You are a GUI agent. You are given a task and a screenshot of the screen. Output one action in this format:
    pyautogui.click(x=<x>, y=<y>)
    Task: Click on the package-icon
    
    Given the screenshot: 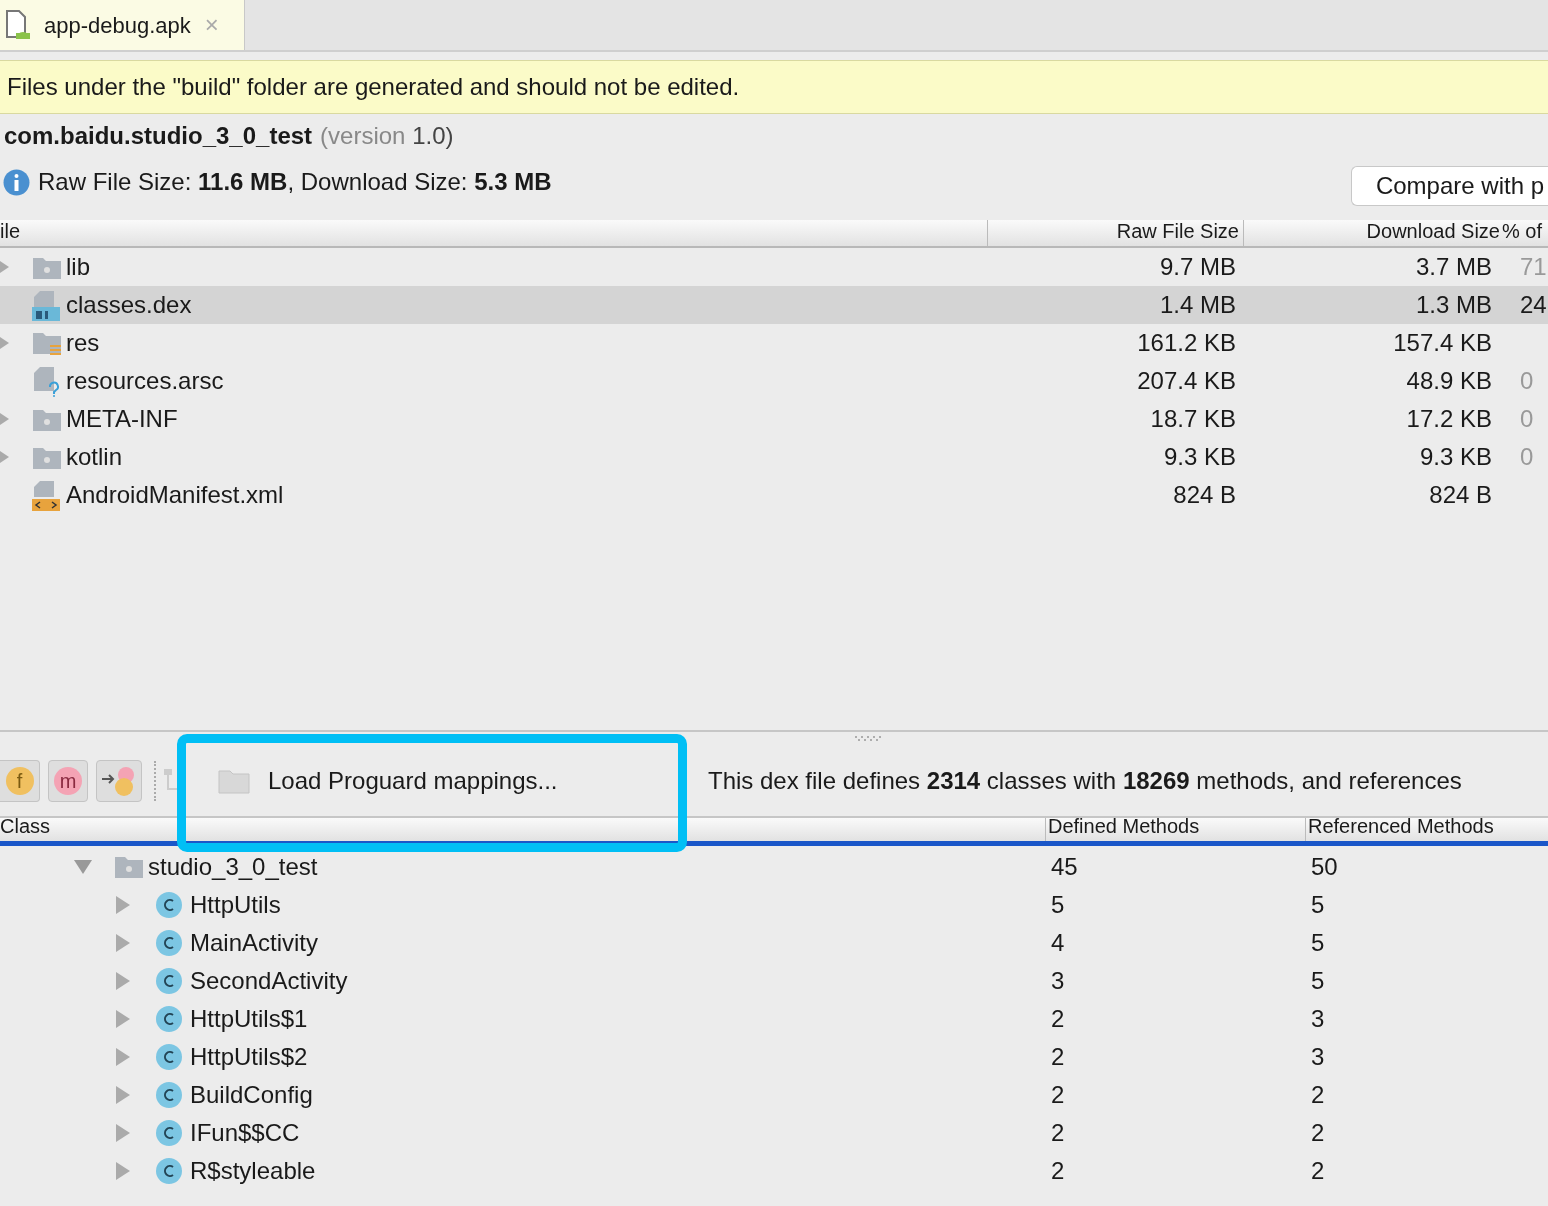 What is the action you would take?
    pyautogui.click(x=129, y=867)
    